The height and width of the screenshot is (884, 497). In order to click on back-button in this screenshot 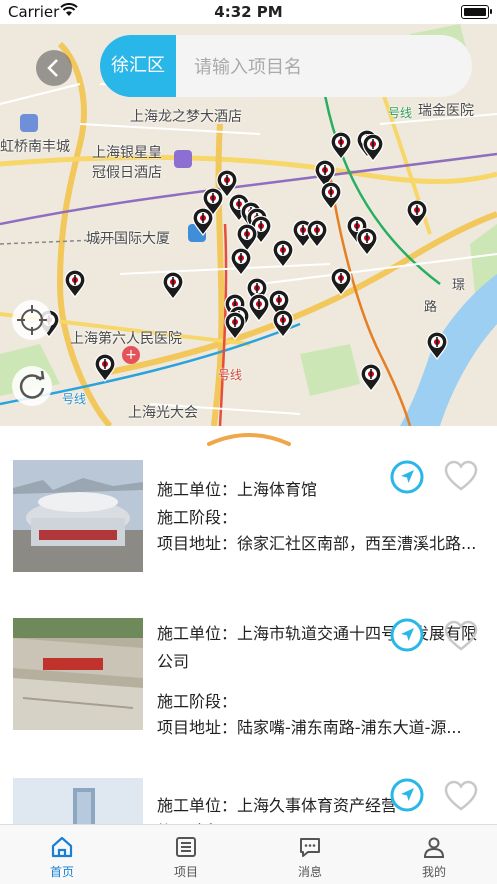, I will do `click(54, 68)`.